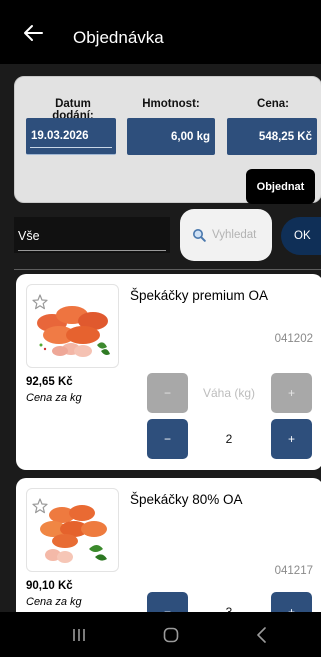 This screenshot has width=321, height=657. What do you see at coordinates (92, 250) in the screenshot?
I see `category-underline` at bounding box center [92, 250].